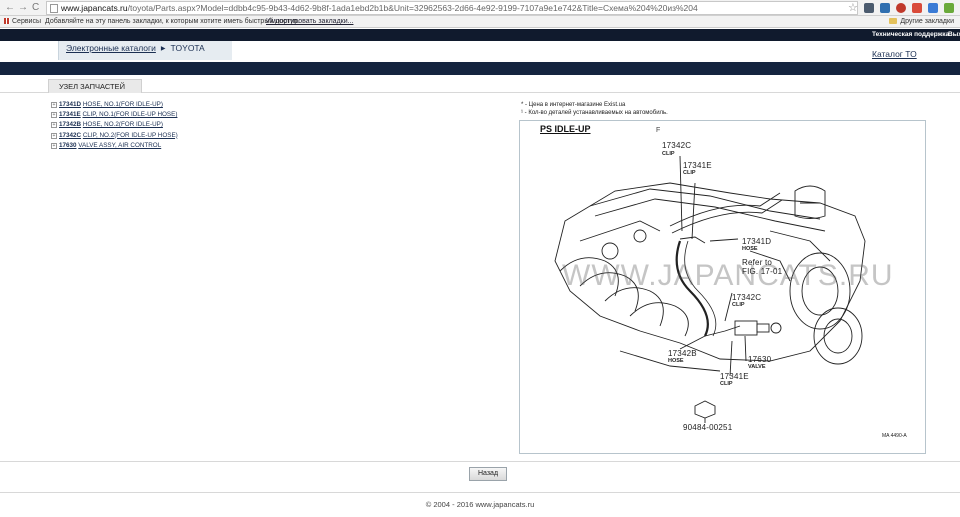 Image resolution: width=960 pixels, height=517 pixels. I want to click on callout-clip-top: CLIP, so click(668, 154).